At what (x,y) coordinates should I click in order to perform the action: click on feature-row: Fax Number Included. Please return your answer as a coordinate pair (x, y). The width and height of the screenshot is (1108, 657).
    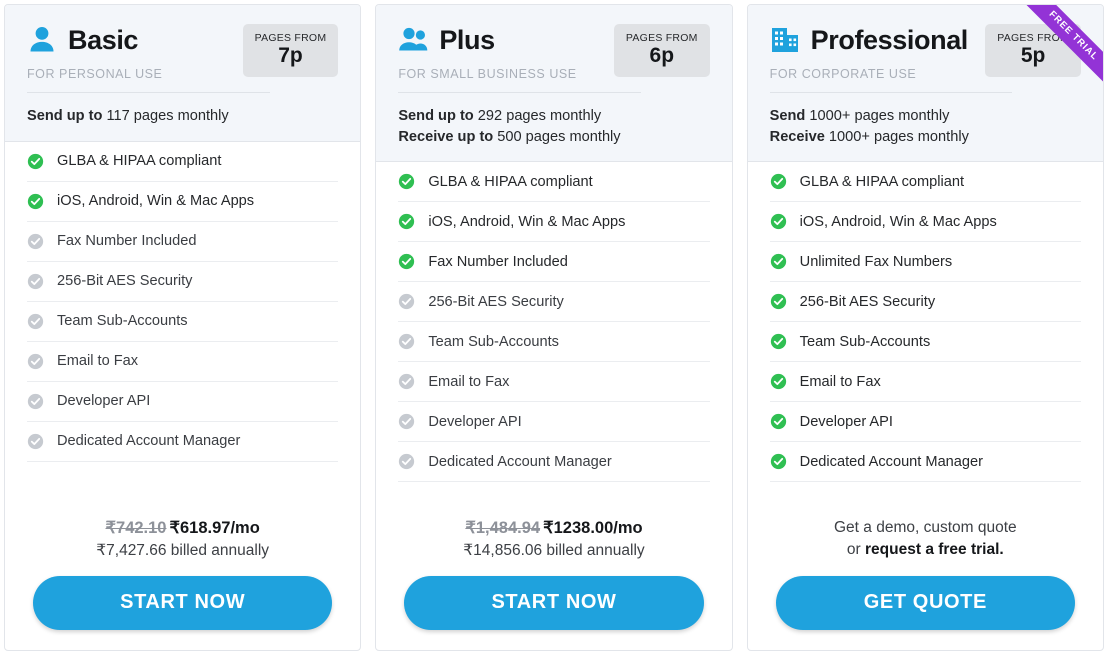
    Looking at the image, I should click on (183, 242).